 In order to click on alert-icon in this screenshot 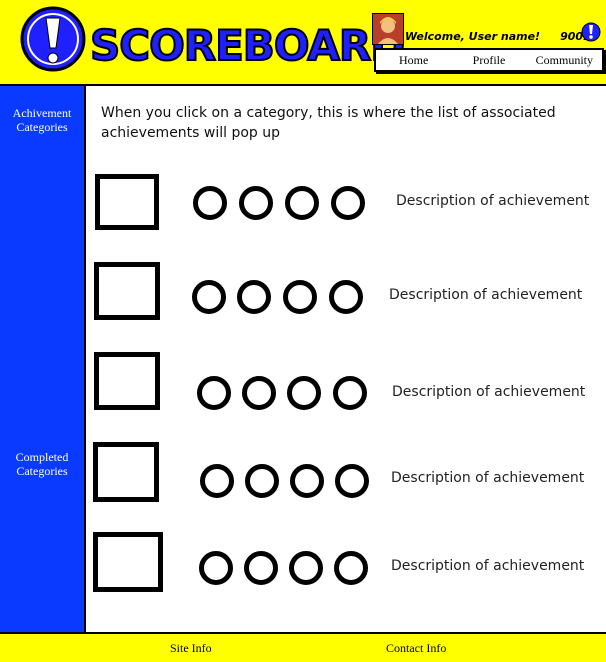, I will do `click(591, 32)`.